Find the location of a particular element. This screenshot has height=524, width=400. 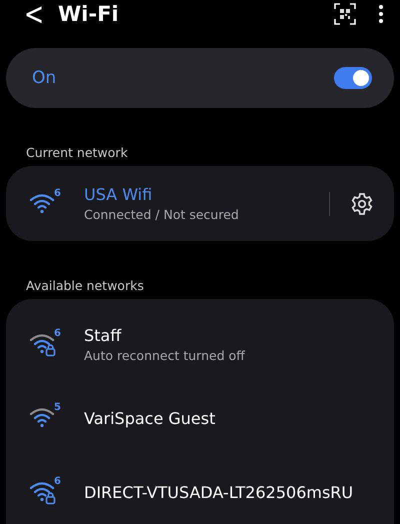

network-name: USA Wifi is located at coordinates (119, 194).